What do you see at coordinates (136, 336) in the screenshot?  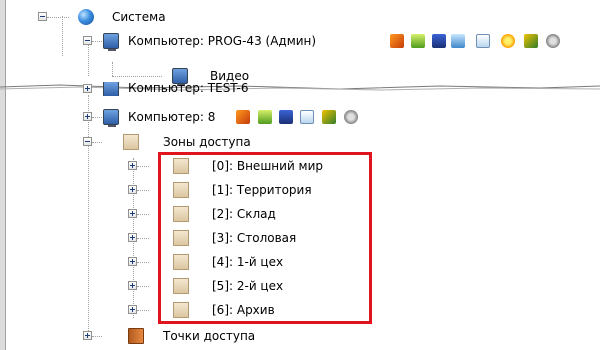 I see `door-icon` at bounding box center [136, 336].